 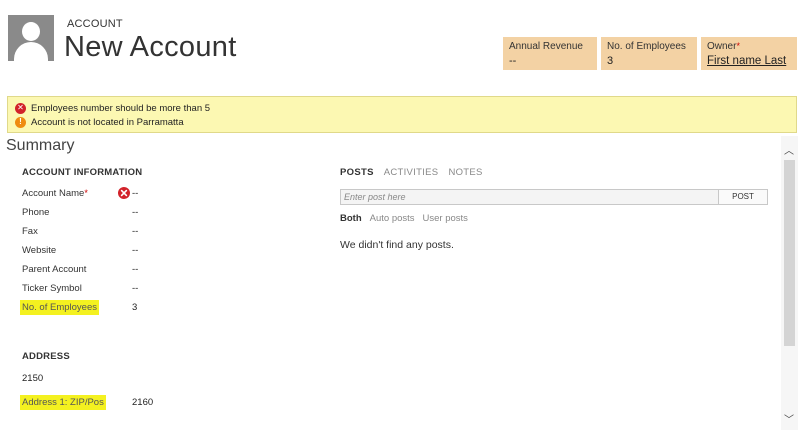 What do you see at coordinates (749, 61) in the screenshot?
I see `owner-link: First name Last` at bounding box center [749, 61].